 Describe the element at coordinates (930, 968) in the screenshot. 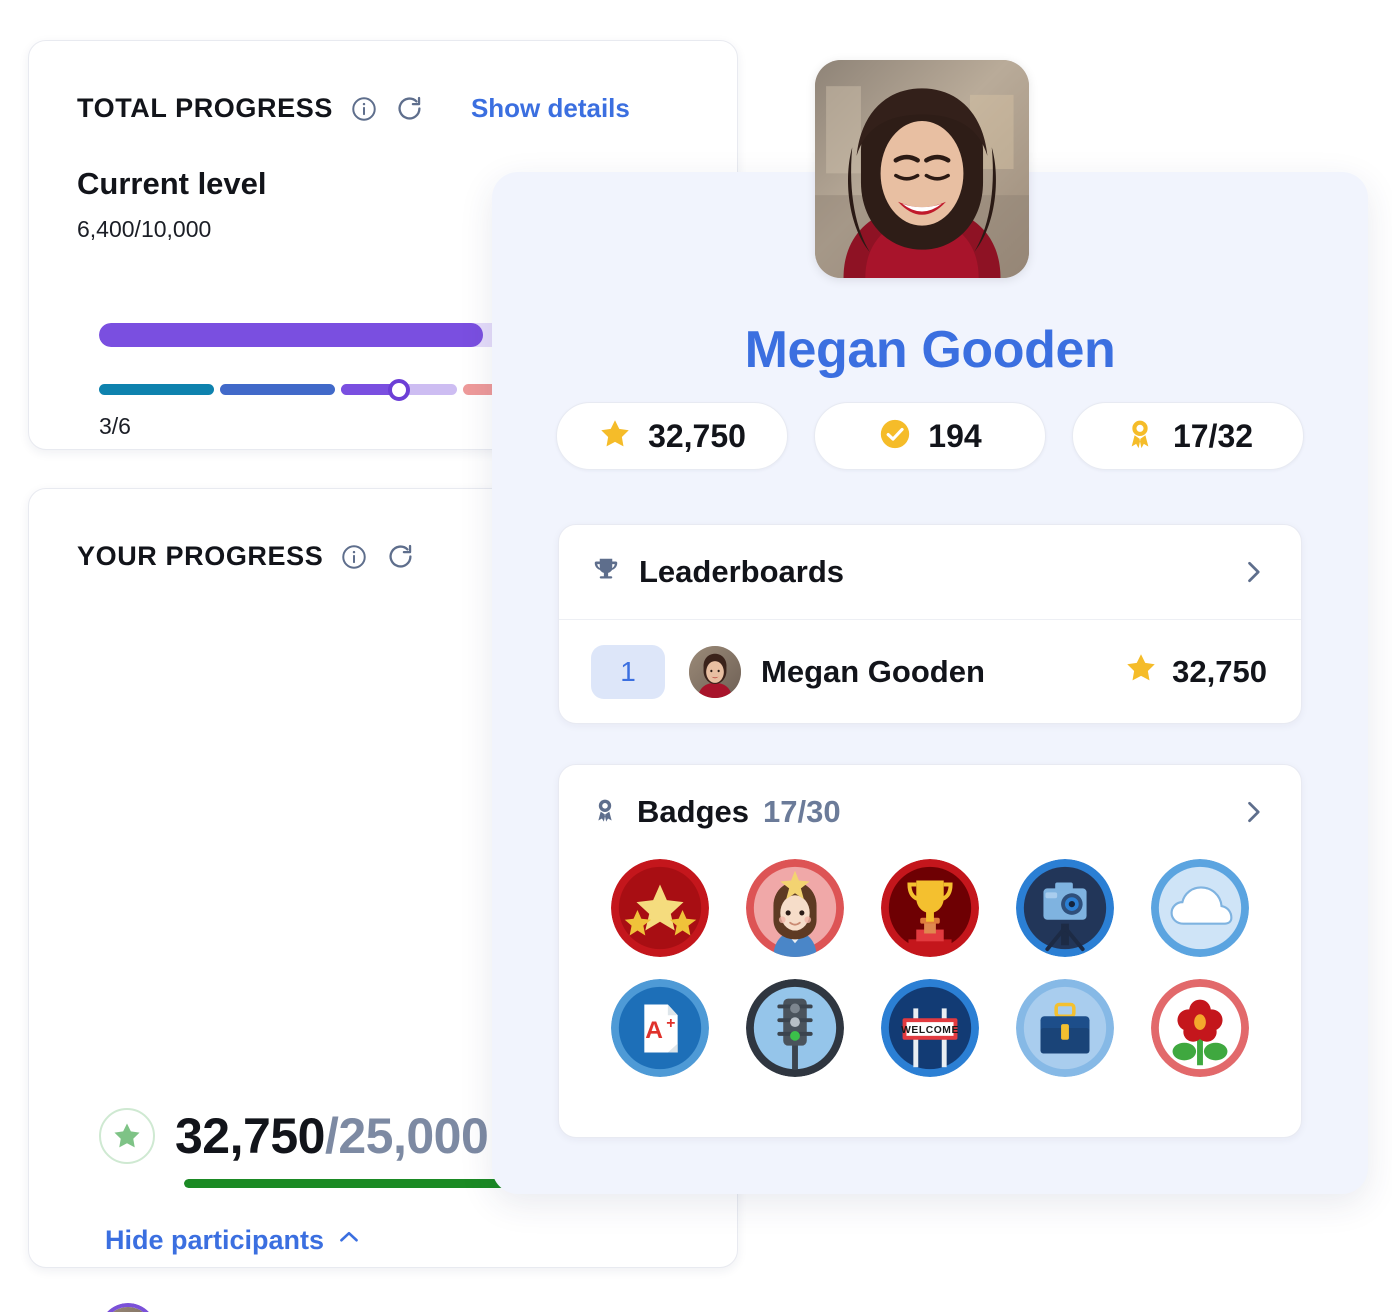

I see `badges-grid: A + WELCOME` at that location.